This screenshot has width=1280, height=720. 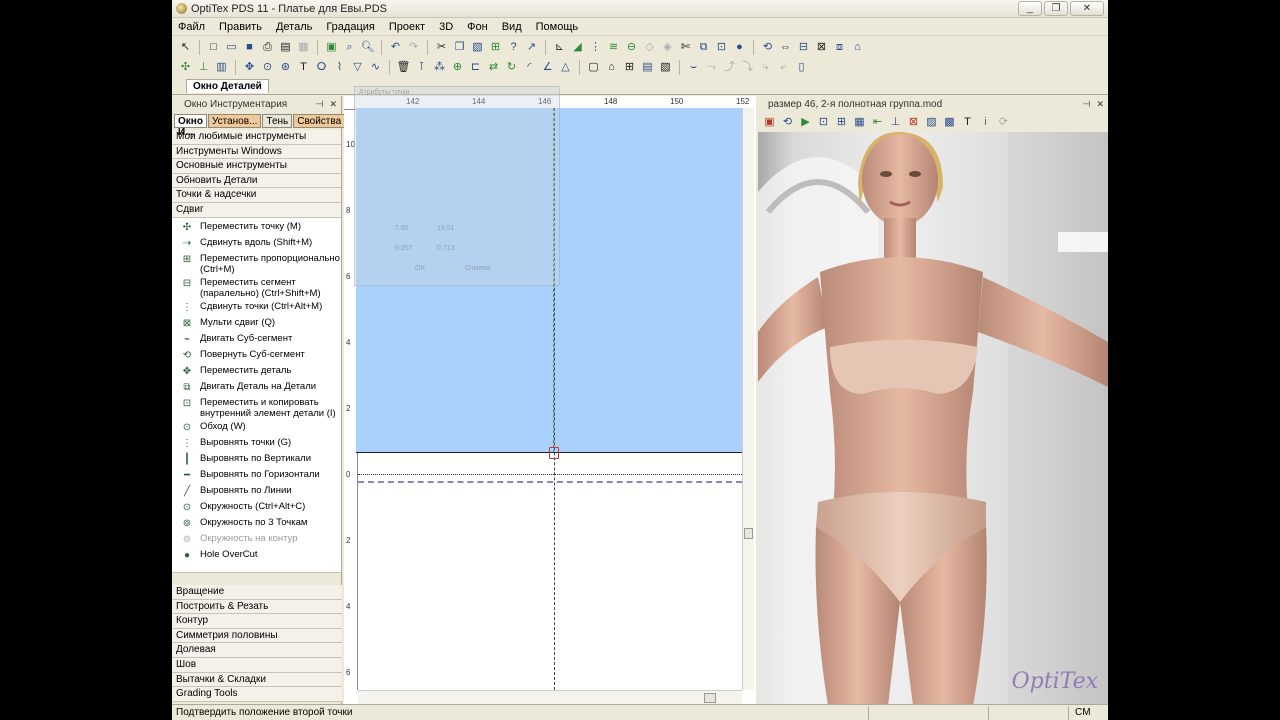 I want to click on tool-item: ⟲ Повернуть Суб-сегмент, so click(x=256, y=356).